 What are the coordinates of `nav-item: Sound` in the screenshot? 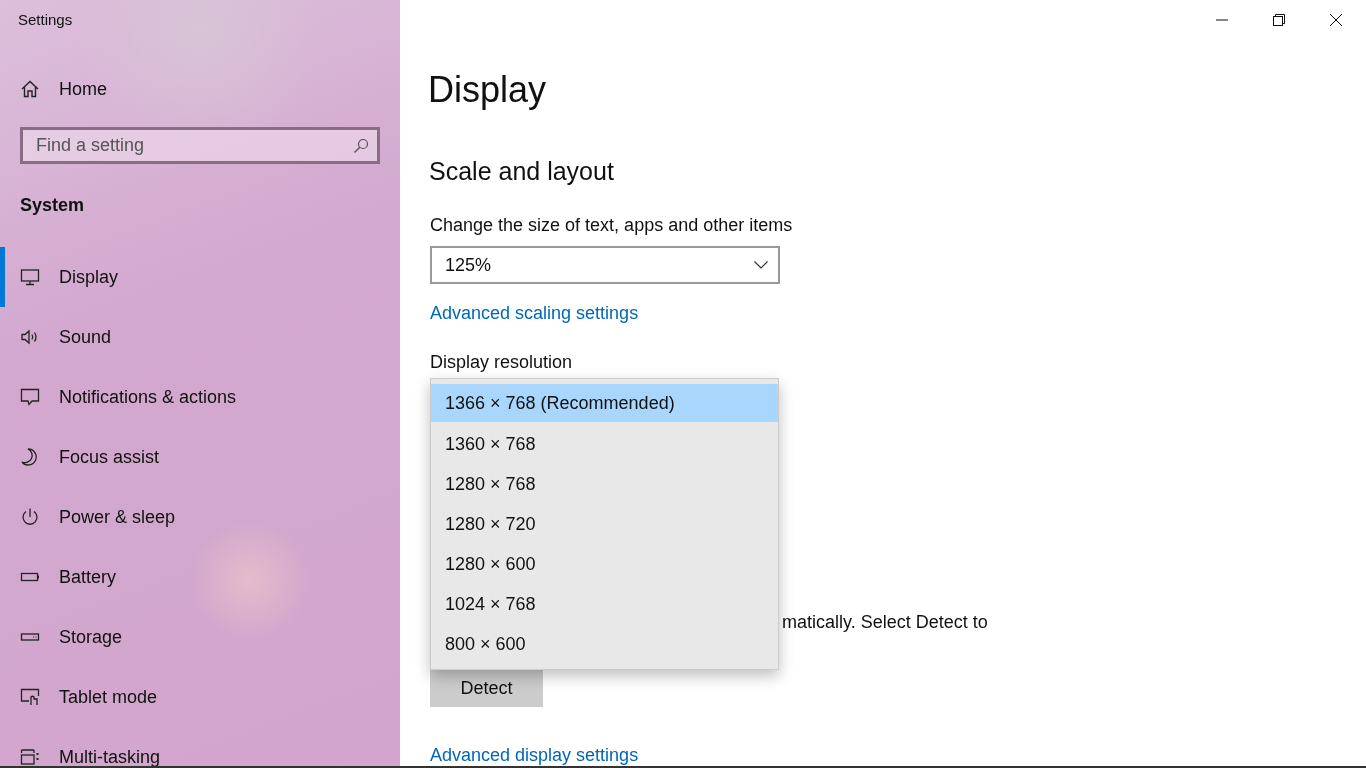 It's located at (200, 337).